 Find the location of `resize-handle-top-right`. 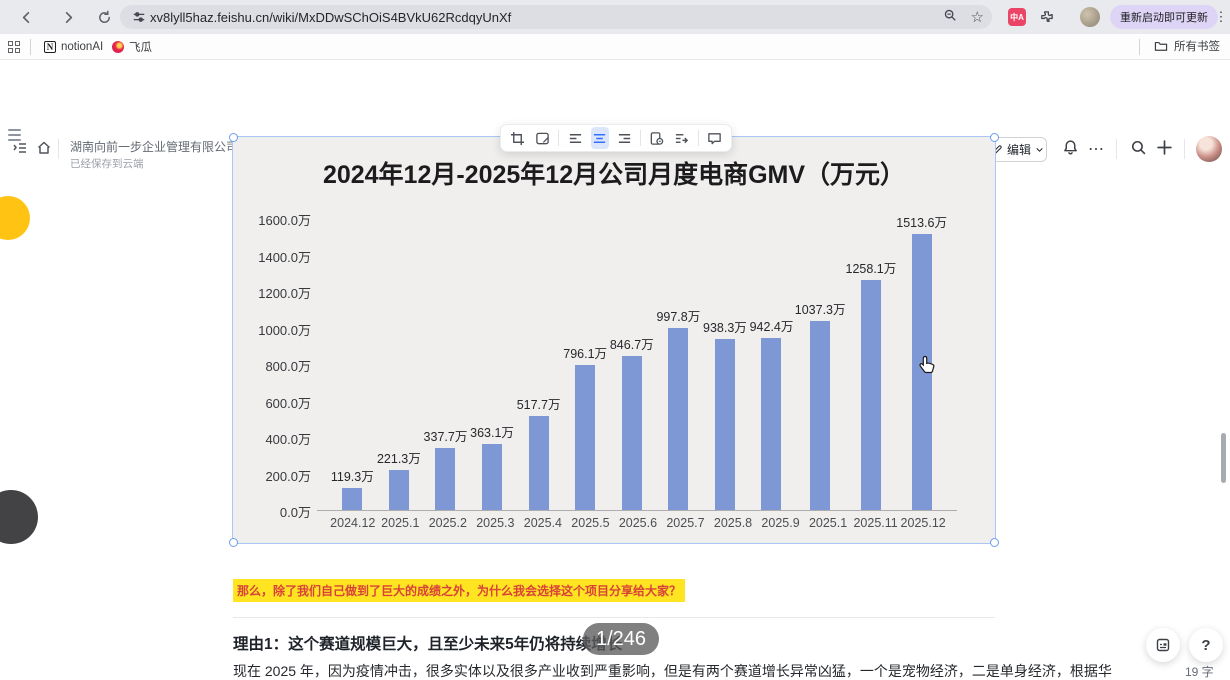

resize-handle-top-right is located at coordinates (994, 137).